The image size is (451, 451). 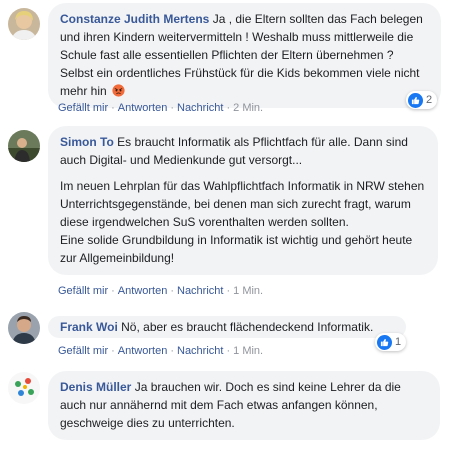 What do you see at coordinates (134, 19) in the screenshot?
I see `comment-author: Constanze Judith Mertens` at bounding box center [134, 19].